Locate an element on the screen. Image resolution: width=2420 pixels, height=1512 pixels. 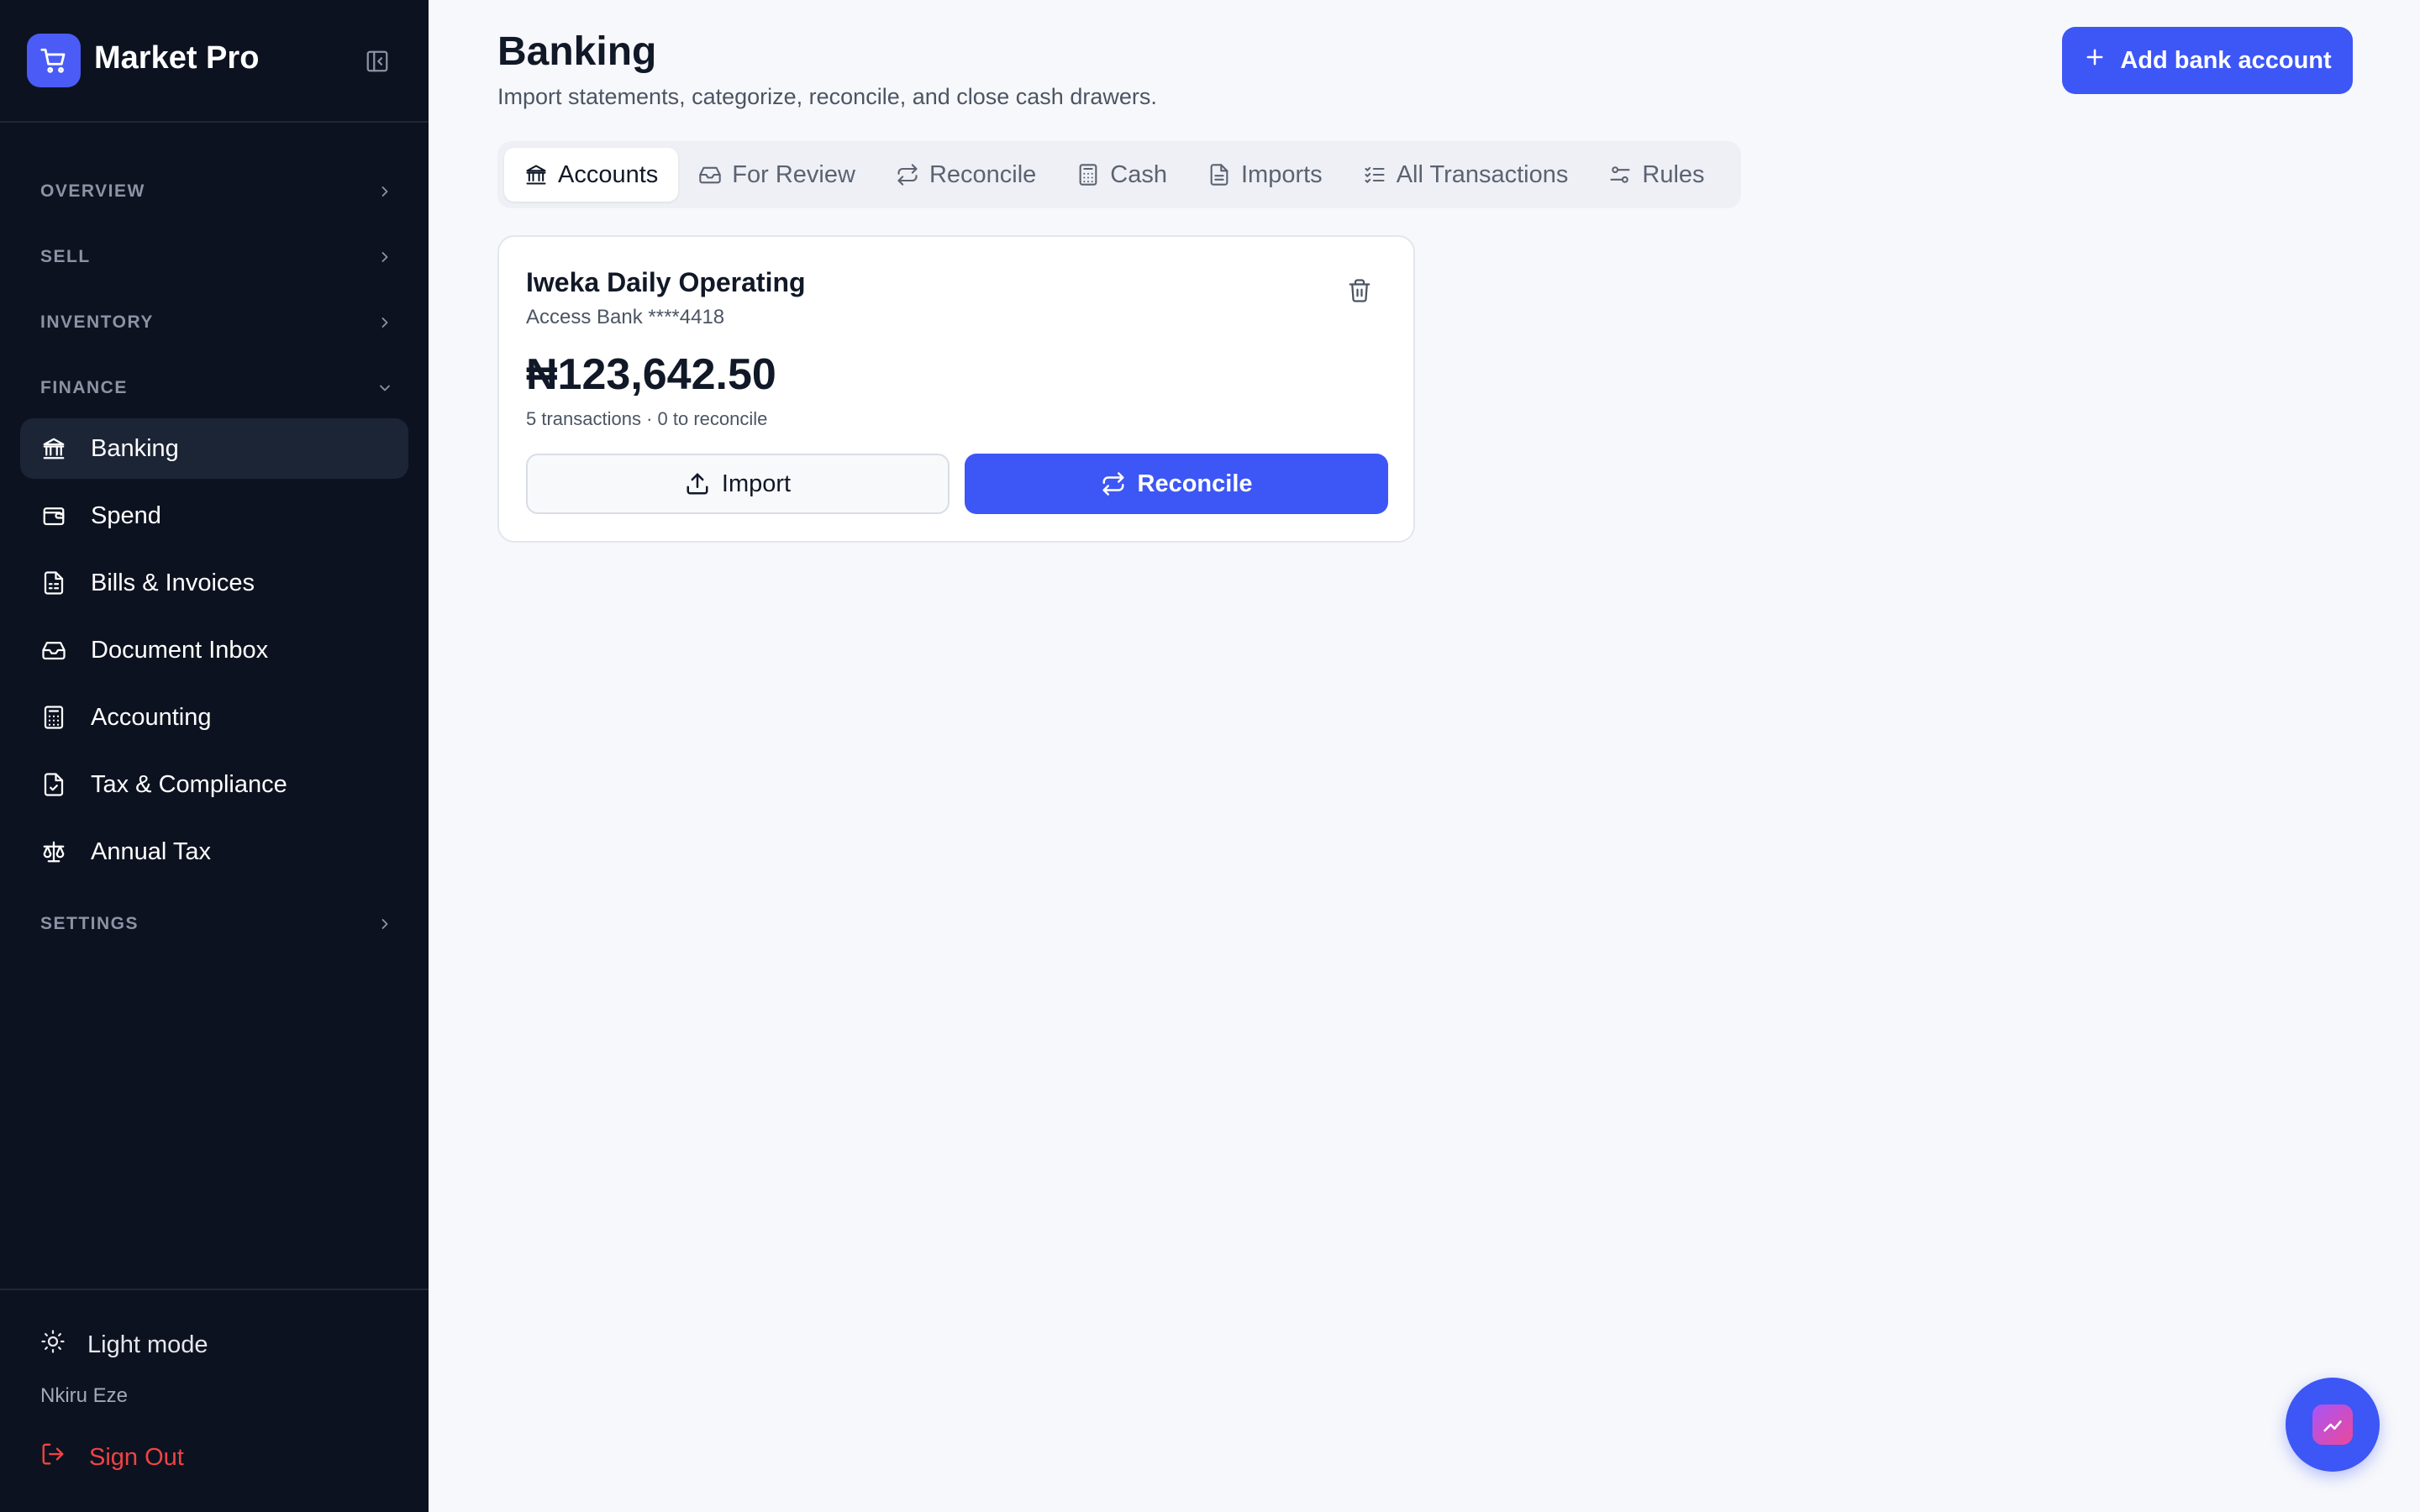
theme-toggle-label: Light mode is located at coordinates (147, 1344).